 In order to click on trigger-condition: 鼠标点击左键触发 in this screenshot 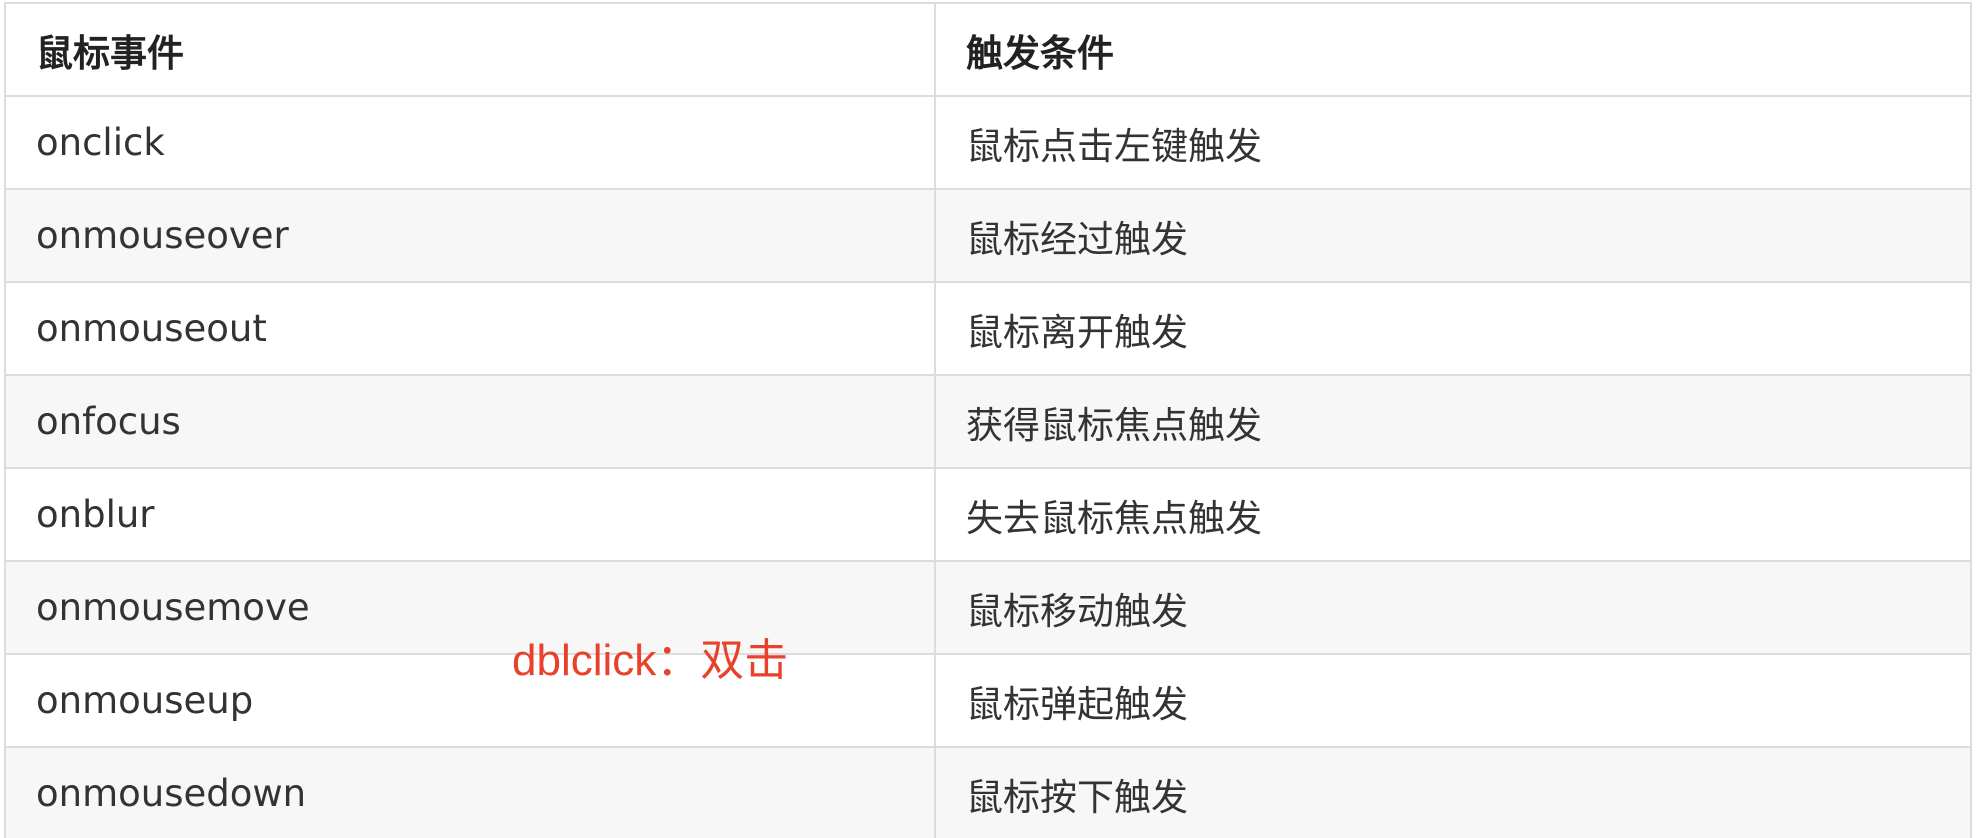, I will do `click(1453, 143)`.